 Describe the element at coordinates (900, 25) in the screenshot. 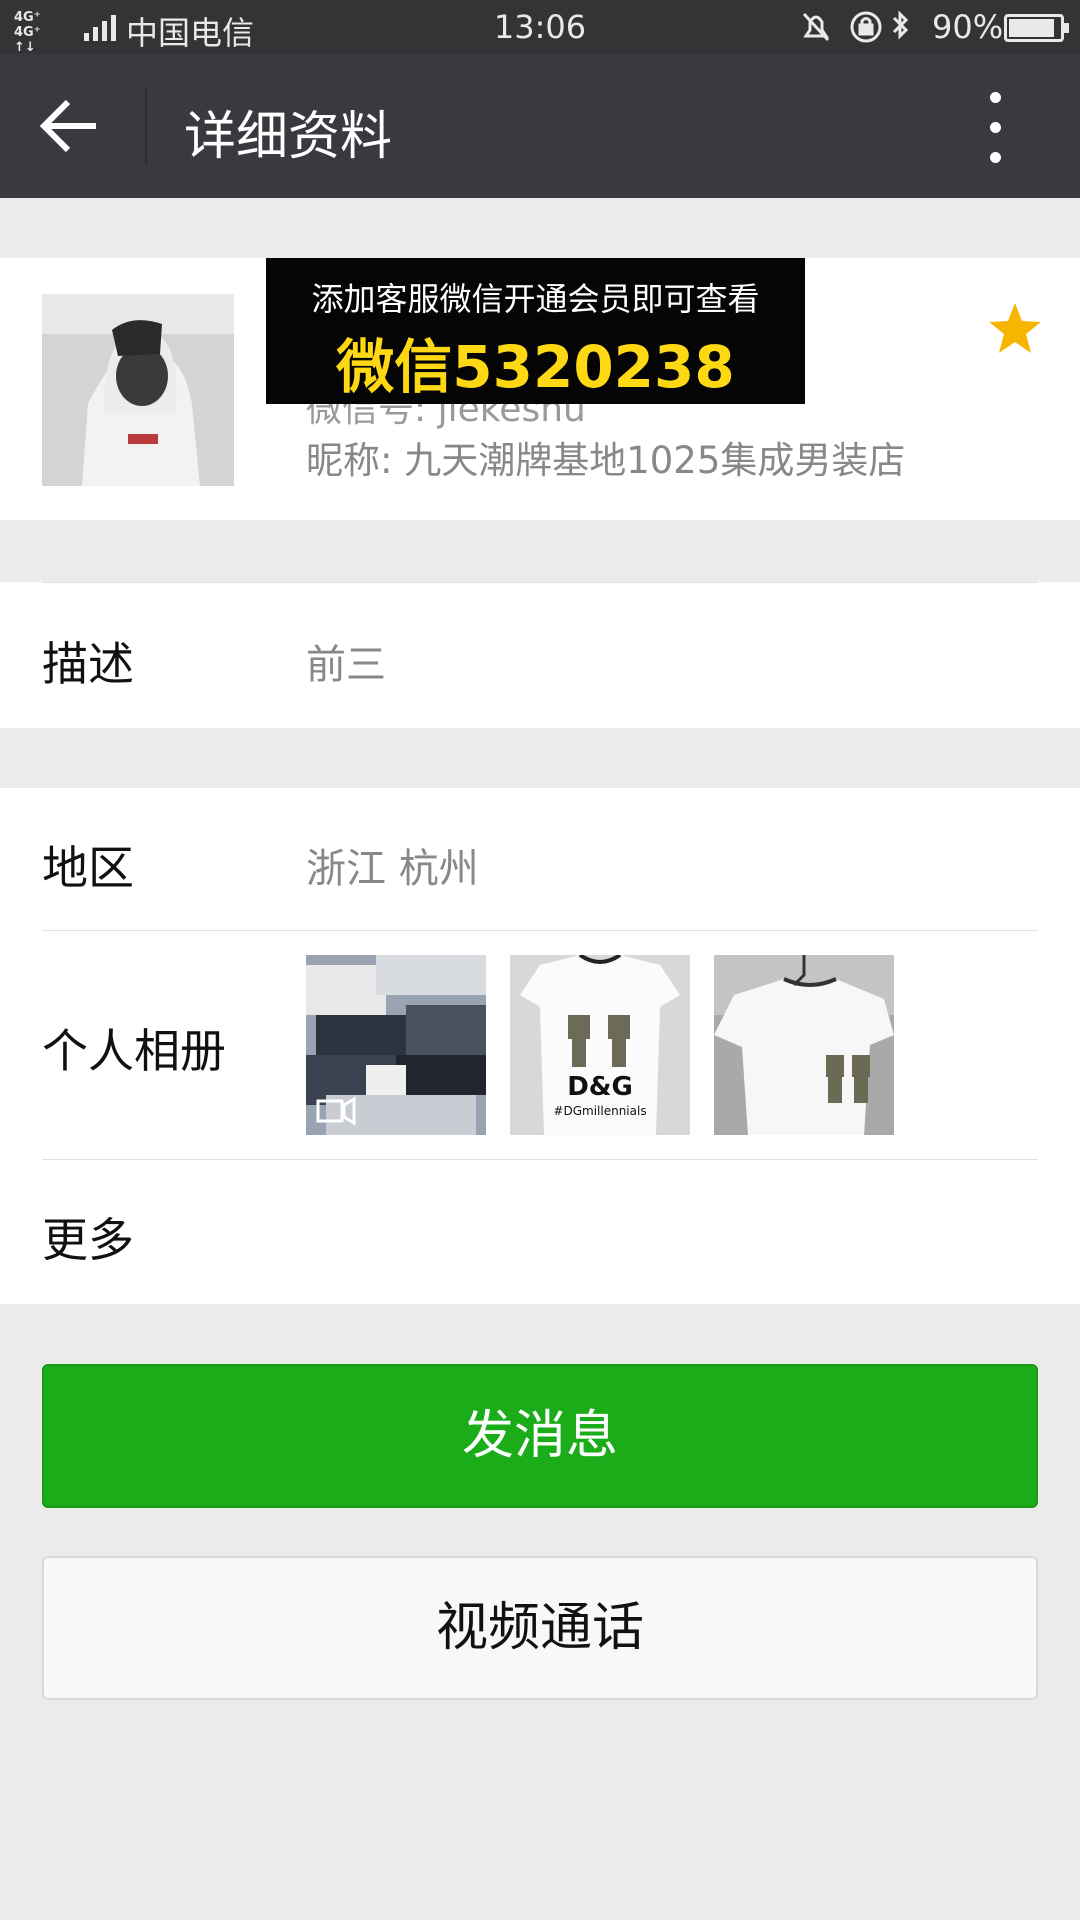

I see `bluetooth-icon` at that location.